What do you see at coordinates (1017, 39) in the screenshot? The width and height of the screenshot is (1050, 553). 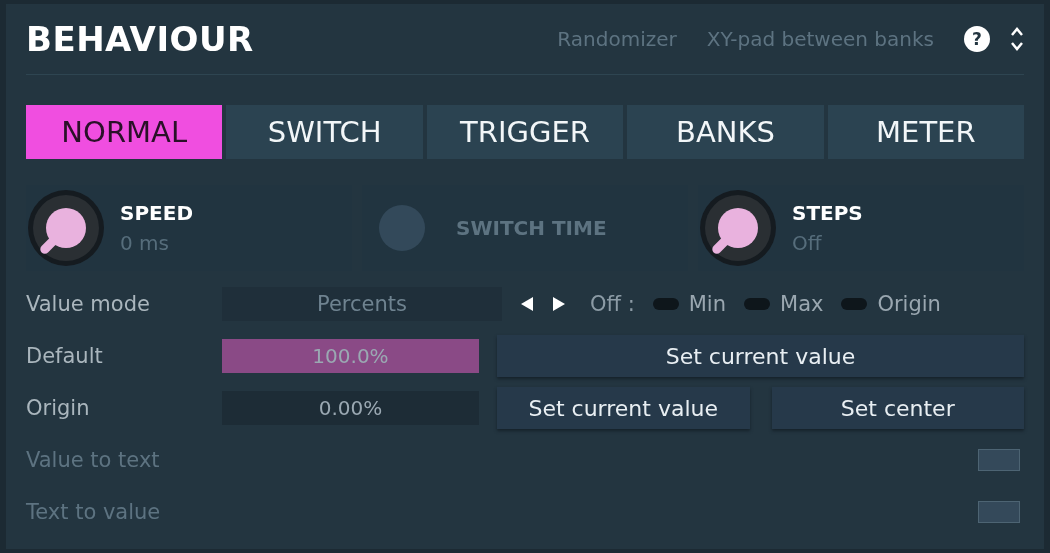 I see `expand-collapse-icon` at bounding box center [1017, 39].